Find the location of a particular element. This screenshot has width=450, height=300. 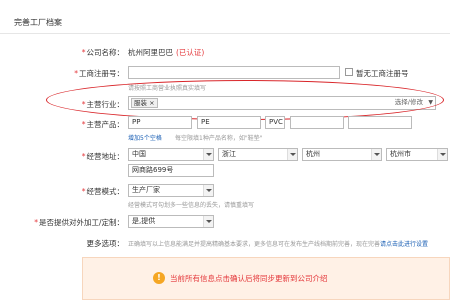

company-name-value: 杭州阿里巴巴 is located at coordinates (150, 52).